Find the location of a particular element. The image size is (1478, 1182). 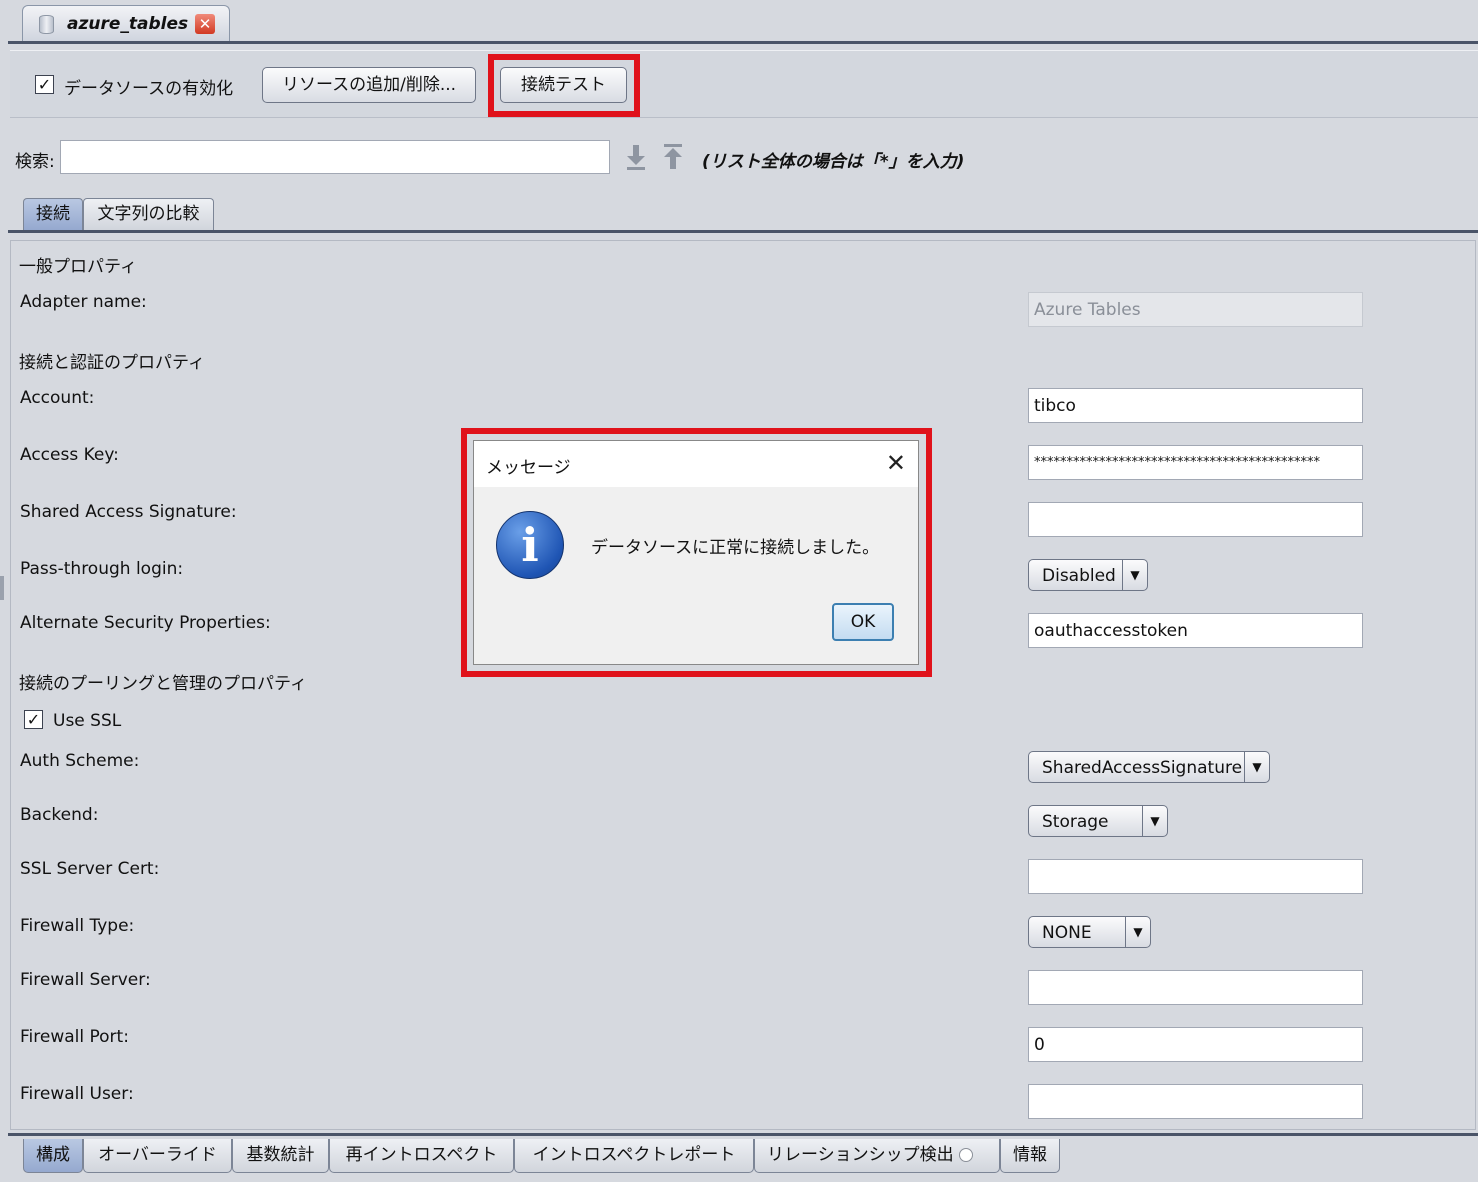

splitter-handle is located at coordinates (2, 588).